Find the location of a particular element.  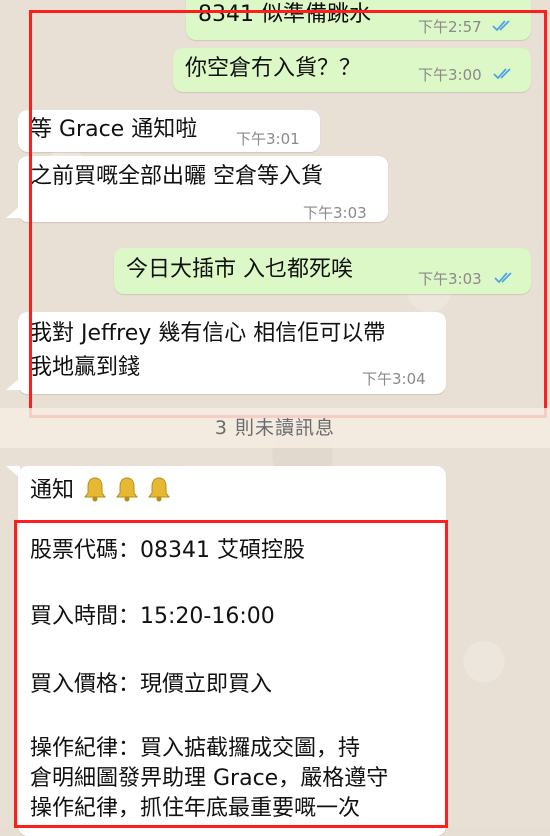

outgoing-message: 8341 似準備跳水 下午2:57 is located at coordinates (358, 20).